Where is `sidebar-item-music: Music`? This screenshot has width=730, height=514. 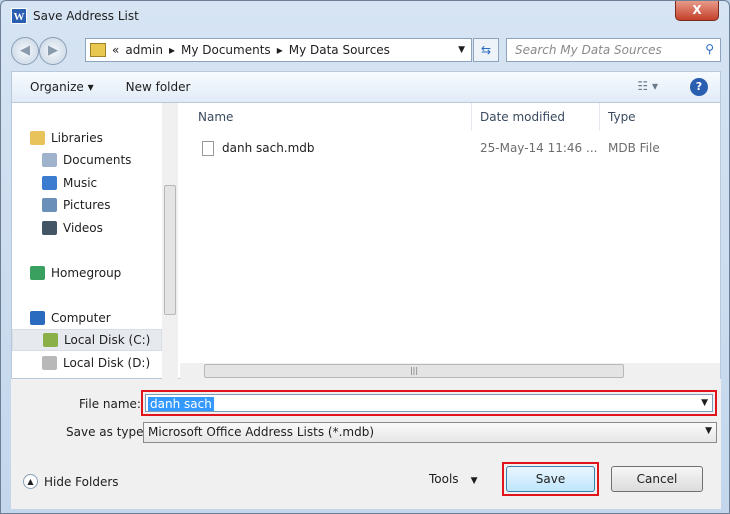 sidebar-item-music: Music is located at coordinates (87, 183).